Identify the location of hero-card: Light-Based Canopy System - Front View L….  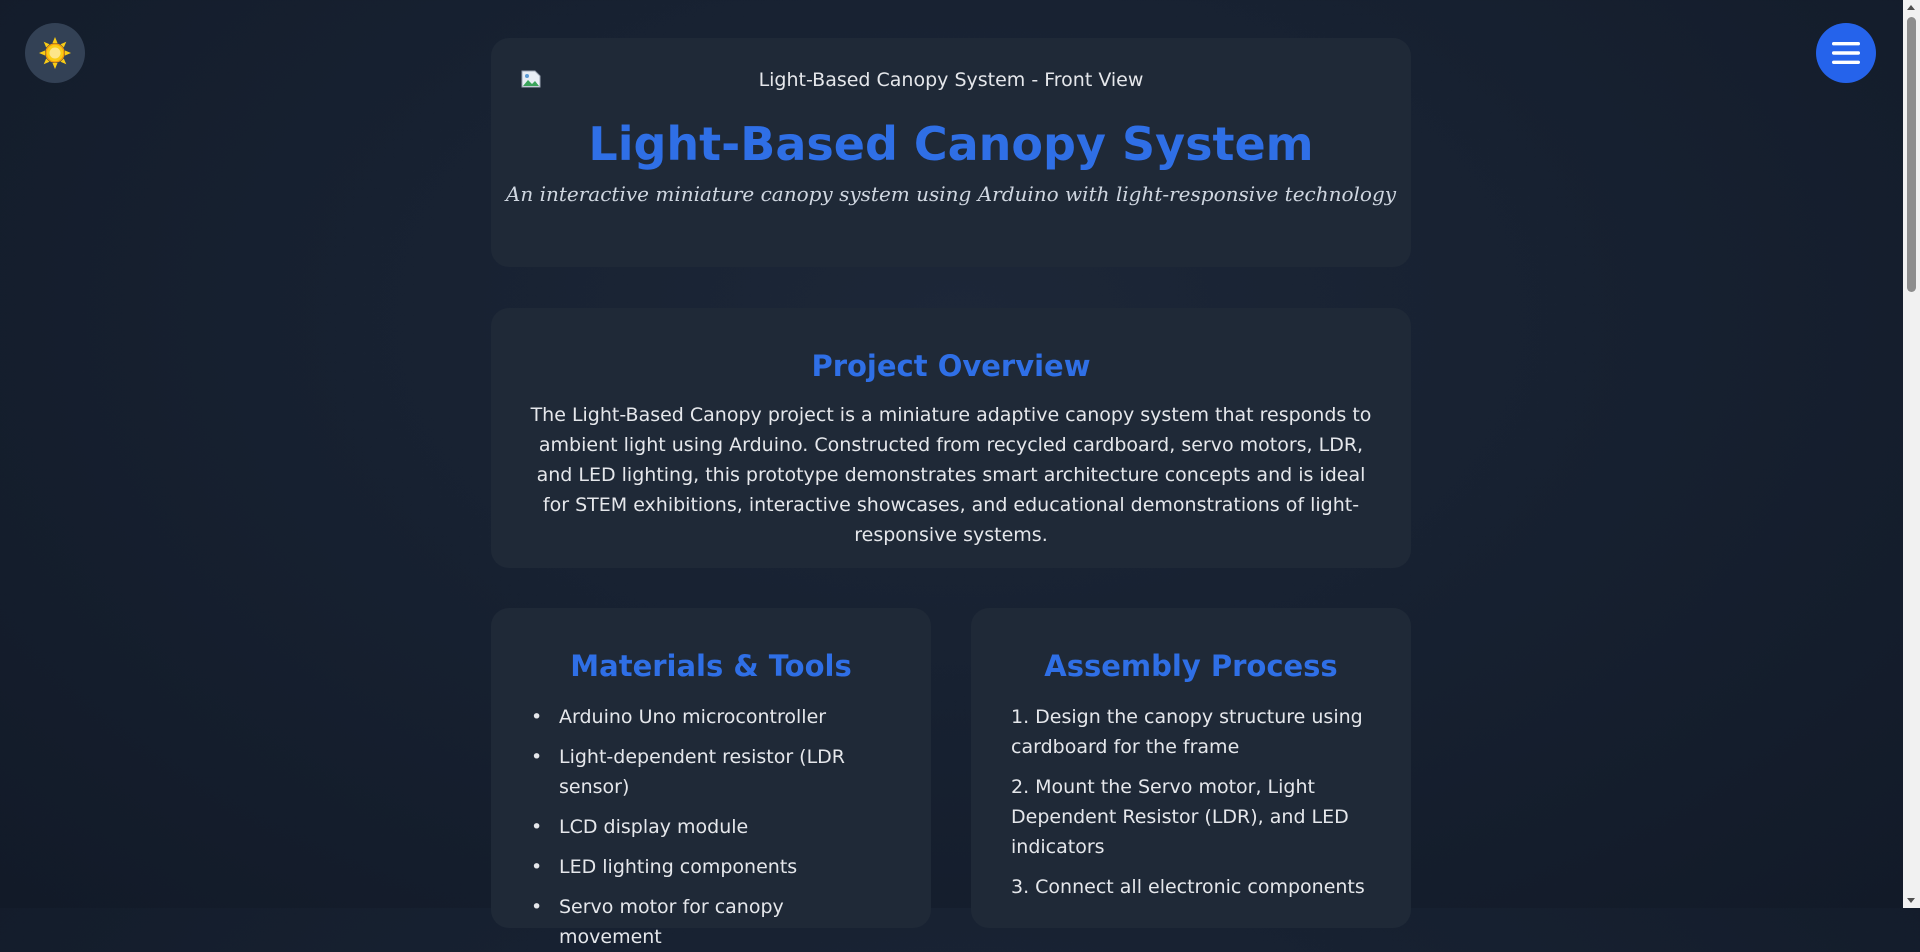
(951, 152).